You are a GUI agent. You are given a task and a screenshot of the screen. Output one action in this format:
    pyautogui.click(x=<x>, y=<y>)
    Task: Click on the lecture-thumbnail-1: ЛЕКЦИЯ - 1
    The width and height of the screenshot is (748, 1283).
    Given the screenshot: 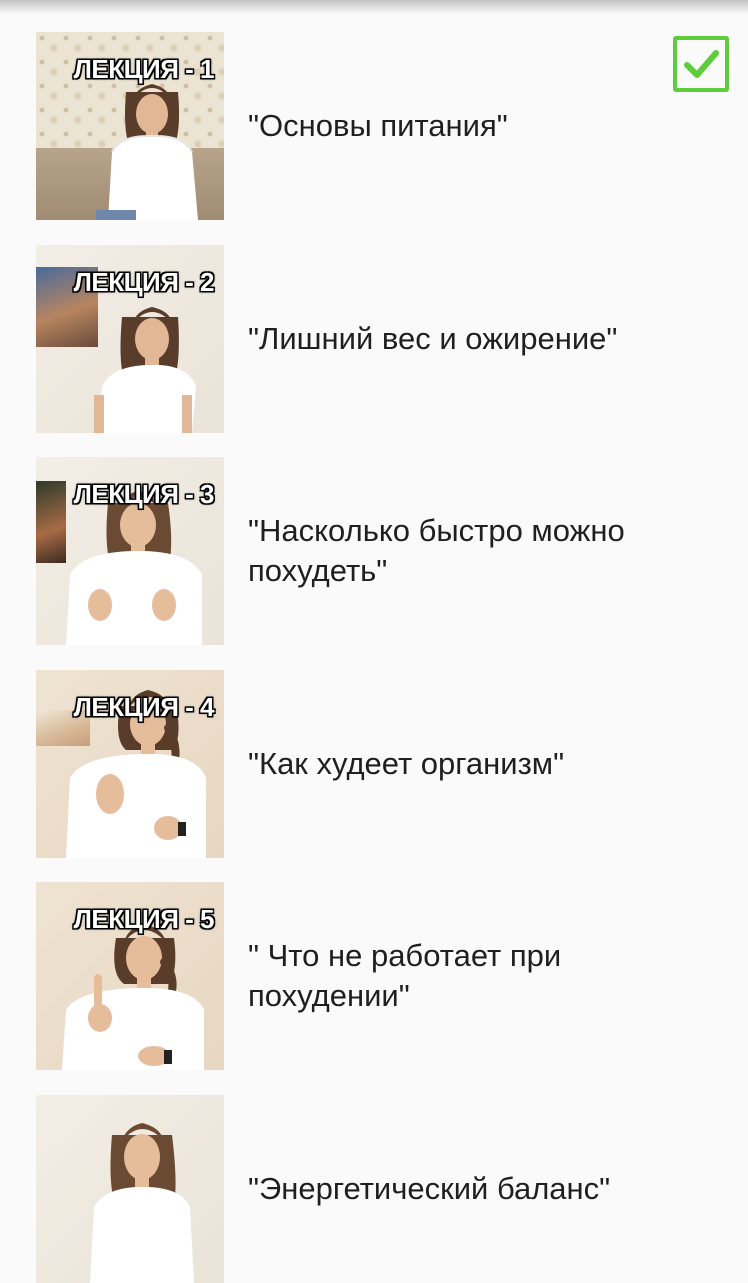 What is the action you would take?
    pyautogui.click(x=130, y=126)
    